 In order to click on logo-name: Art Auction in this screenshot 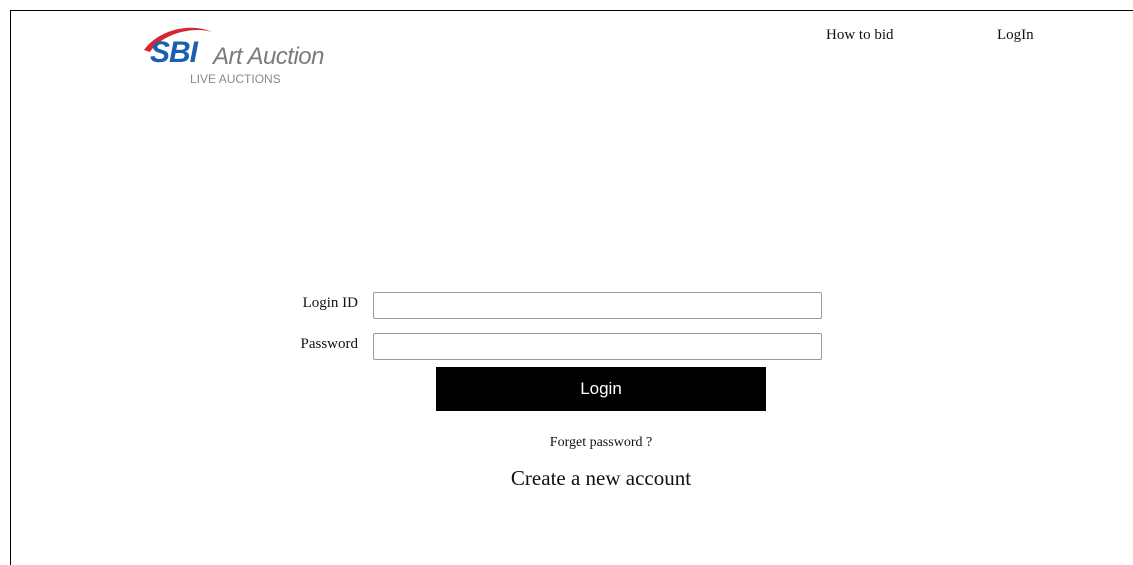, I will do `click(269, 56)`.